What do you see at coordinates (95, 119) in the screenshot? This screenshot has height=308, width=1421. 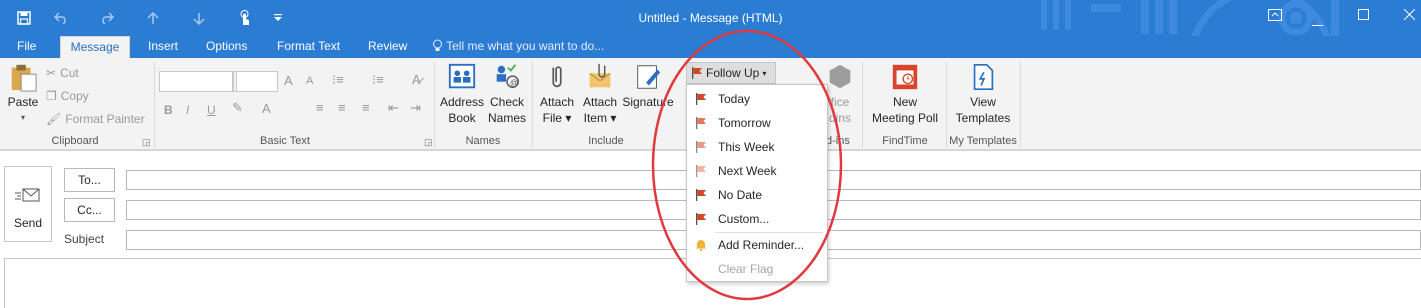 I see `format-painter-button: 🖌 Format Painter` at bounding box center [95, 119].